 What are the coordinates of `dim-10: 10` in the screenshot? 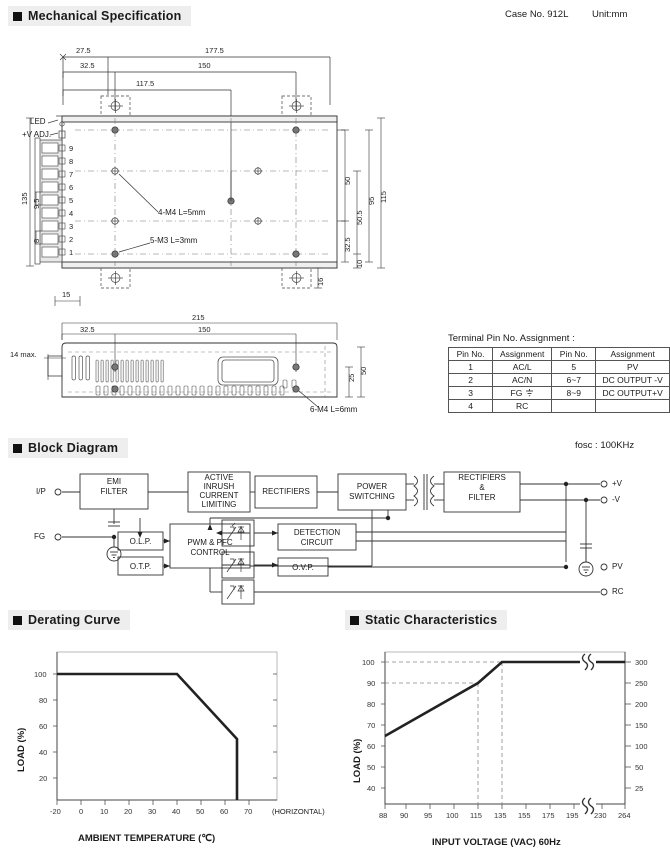 It's located at (359, 263).